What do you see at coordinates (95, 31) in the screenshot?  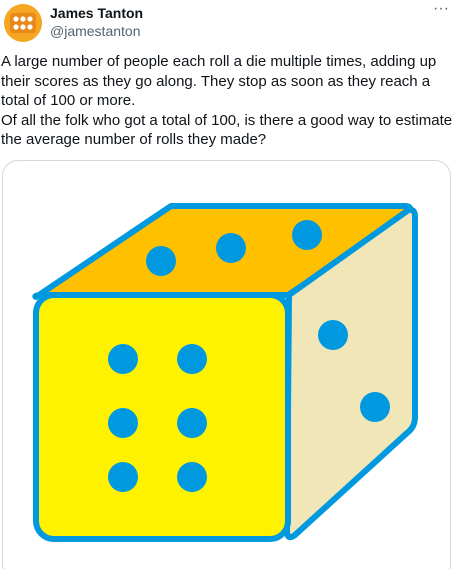 I see `author-handle: @jamestanton` at bounding box center [95, 31].